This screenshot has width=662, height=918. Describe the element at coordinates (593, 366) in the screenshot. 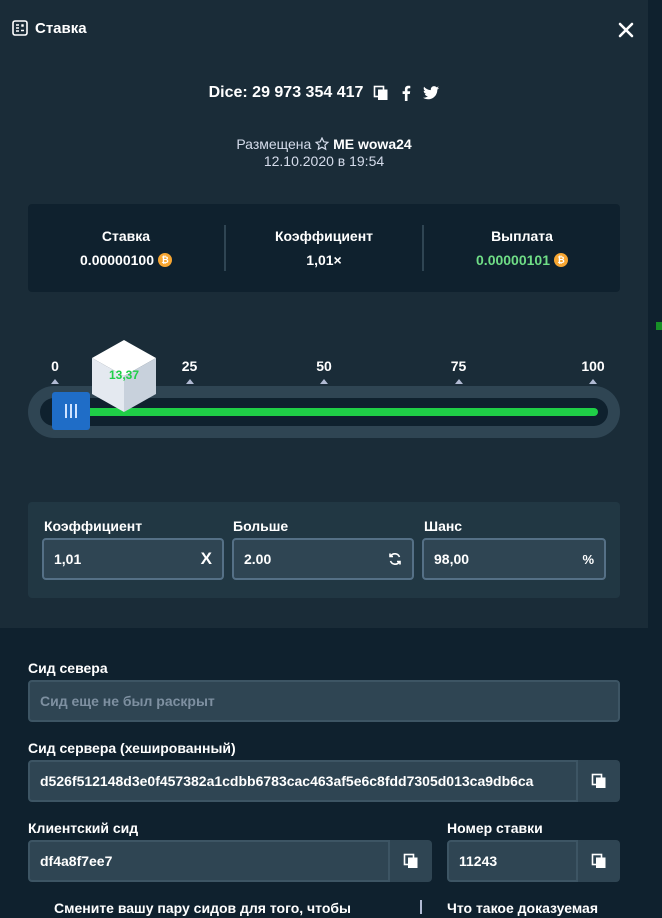

I see `slider-tick-label: 100` at that location.